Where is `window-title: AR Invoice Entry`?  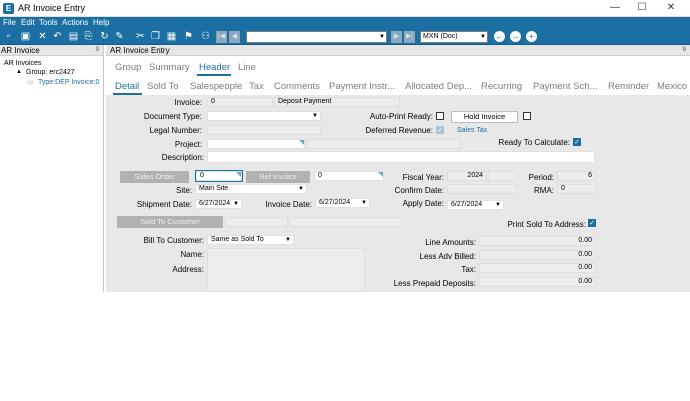
window-title: AR Invoice Entry is located at coordinates (52, 8).